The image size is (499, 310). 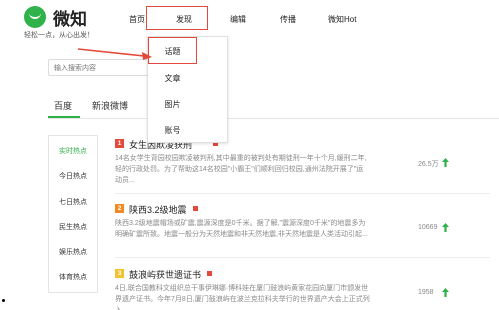 I want to click on annotation-arrow-icon, so click(x=114, y=54).